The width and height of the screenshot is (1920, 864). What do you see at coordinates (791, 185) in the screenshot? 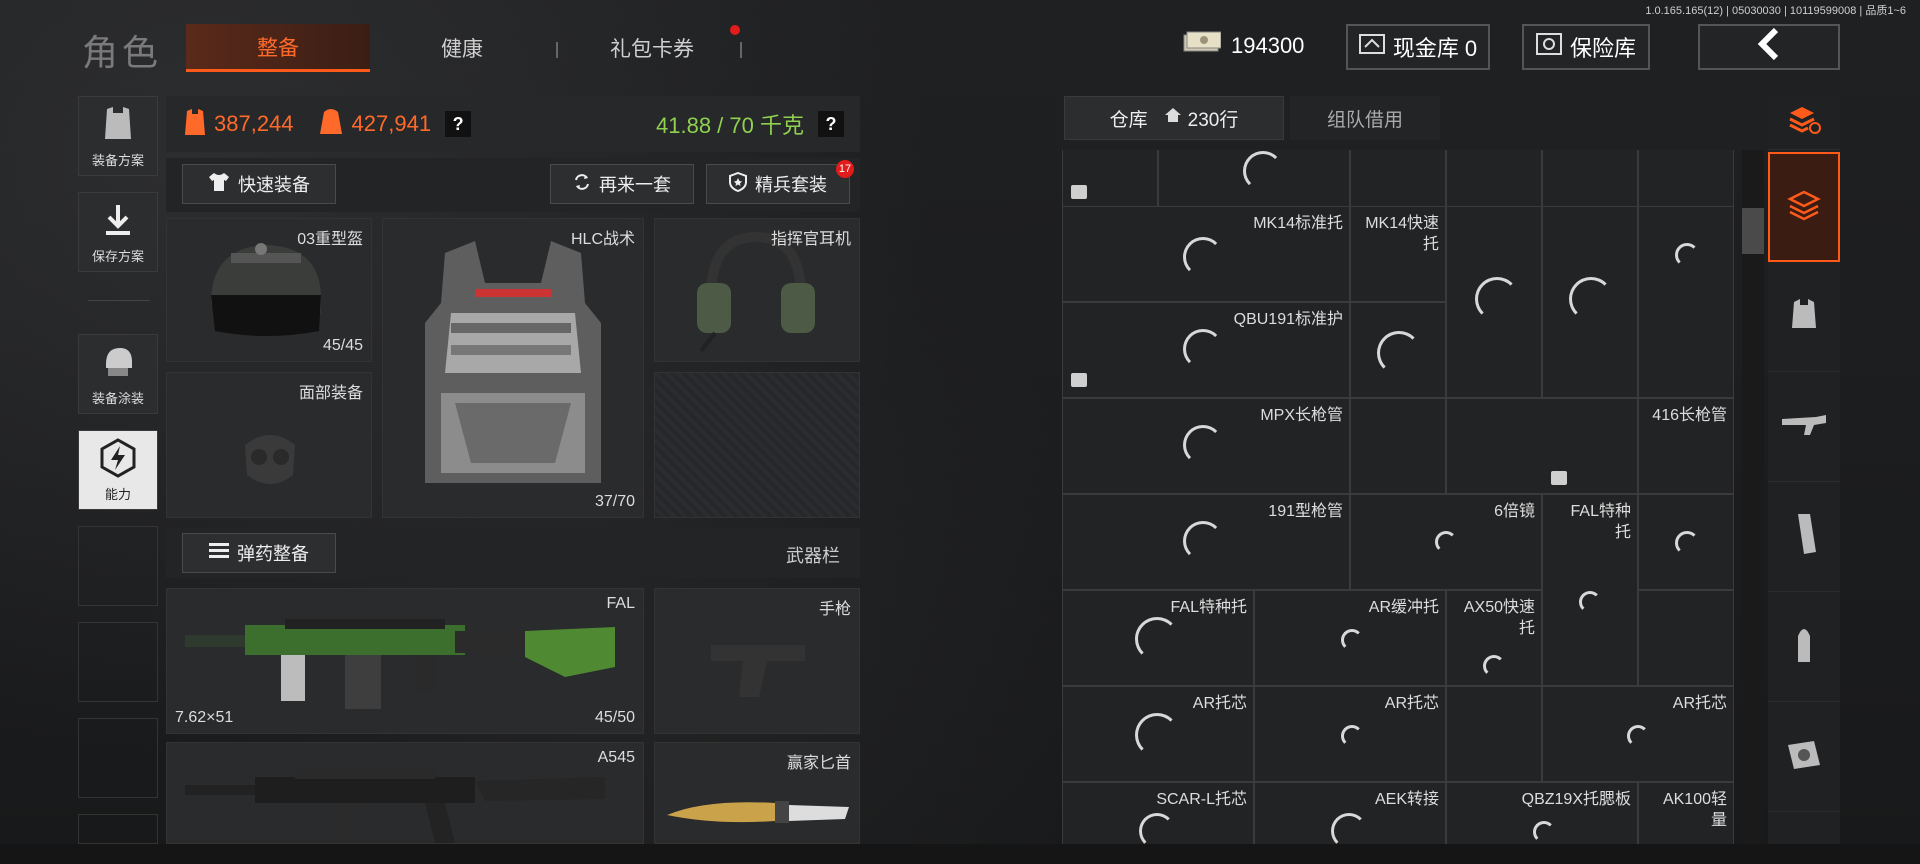
I see `elite-set-label: 精兵套装` at bounding box center [791, 185].